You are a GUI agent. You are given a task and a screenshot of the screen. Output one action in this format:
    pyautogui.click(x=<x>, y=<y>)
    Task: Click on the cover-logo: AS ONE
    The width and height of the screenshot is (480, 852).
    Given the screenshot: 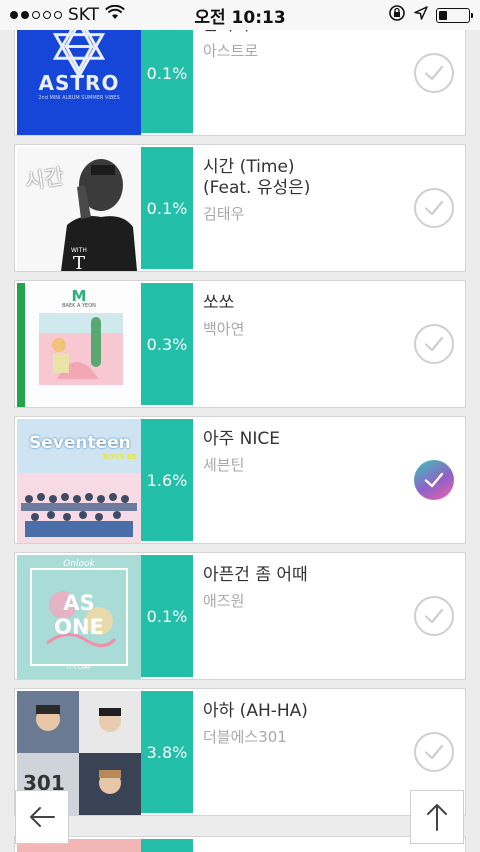 What is the action you would take?
    pyautogui.click(x=79, y=615)
    